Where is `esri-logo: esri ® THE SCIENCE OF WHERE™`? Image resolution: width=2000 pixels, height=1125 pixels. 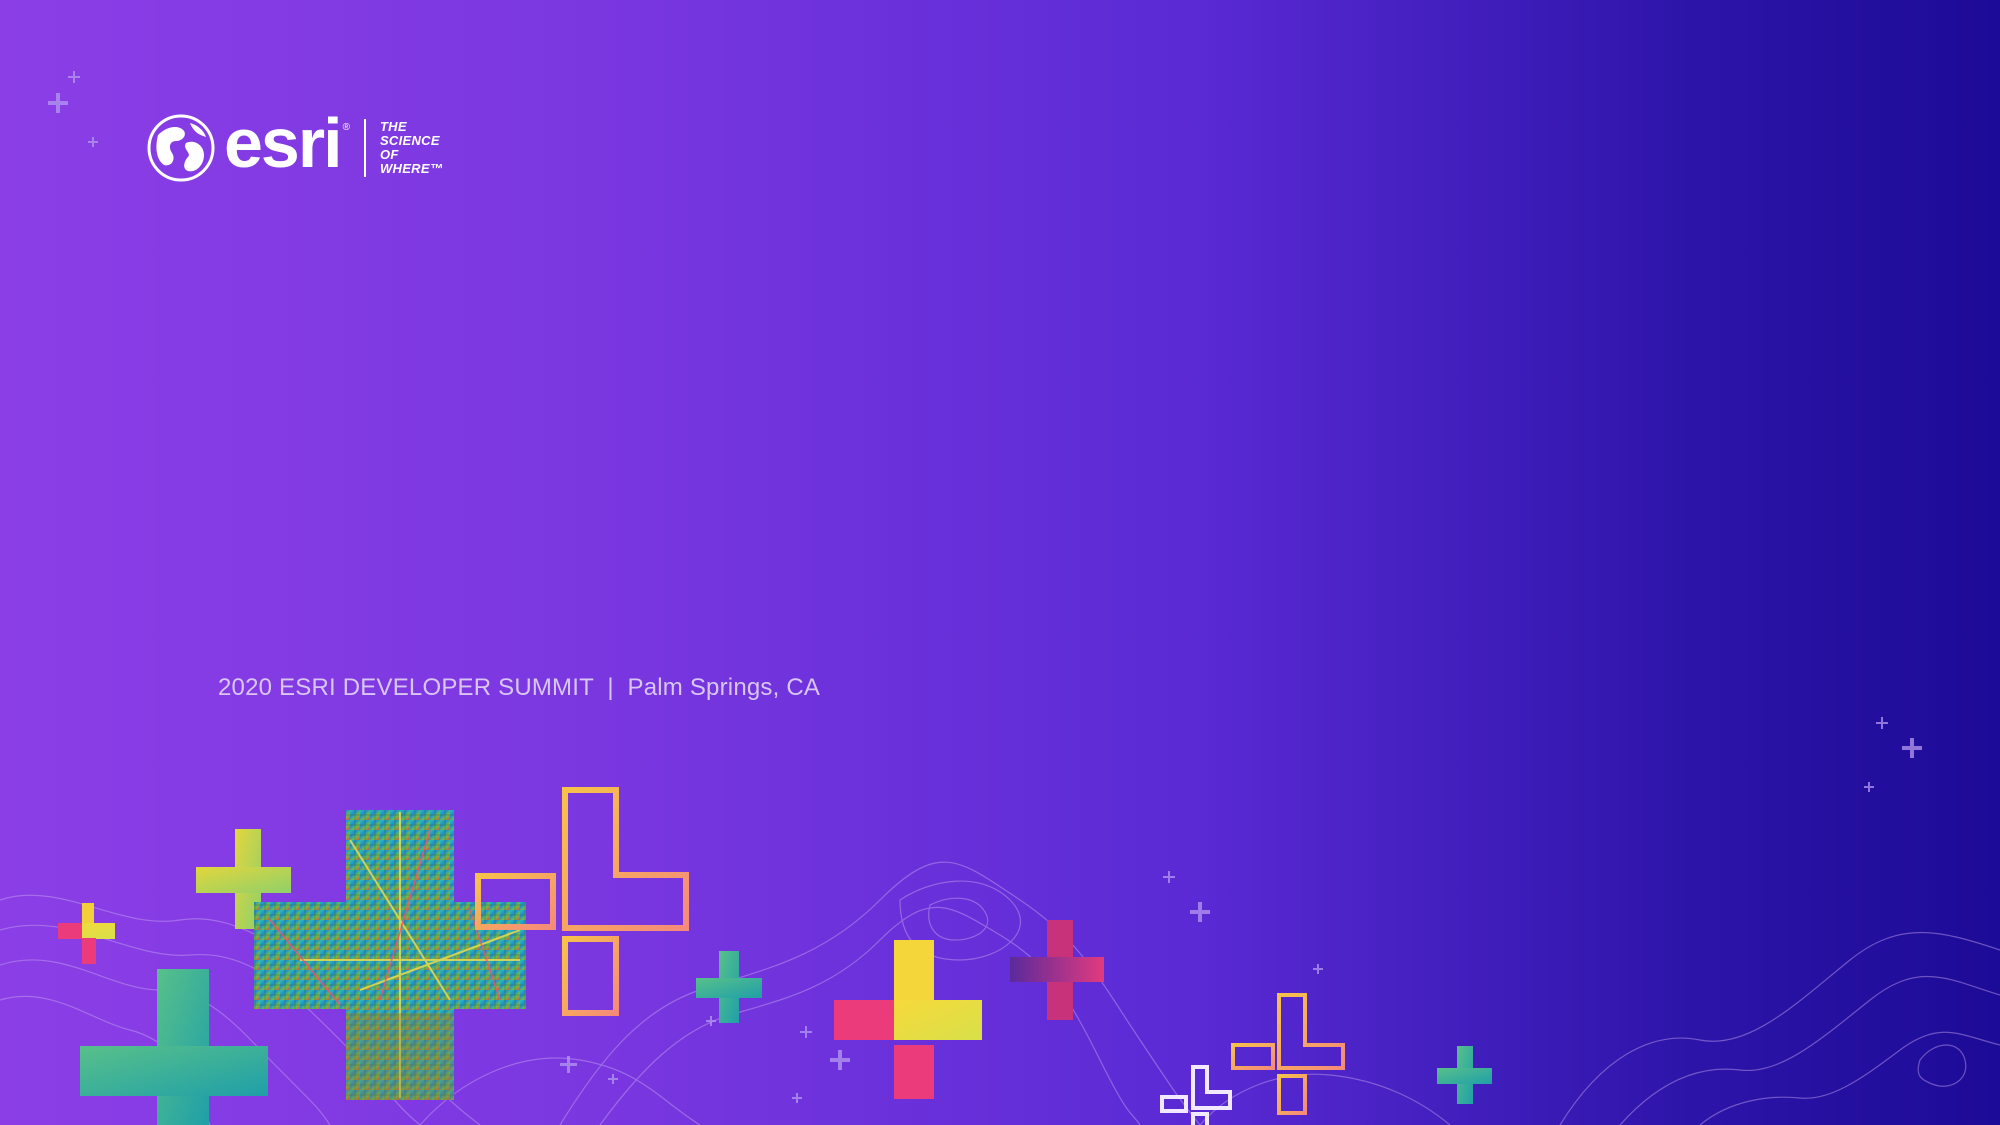
esri-logo: esri ® THE SCIENCE OF WHERE™ is located at coordinates (294, 148).